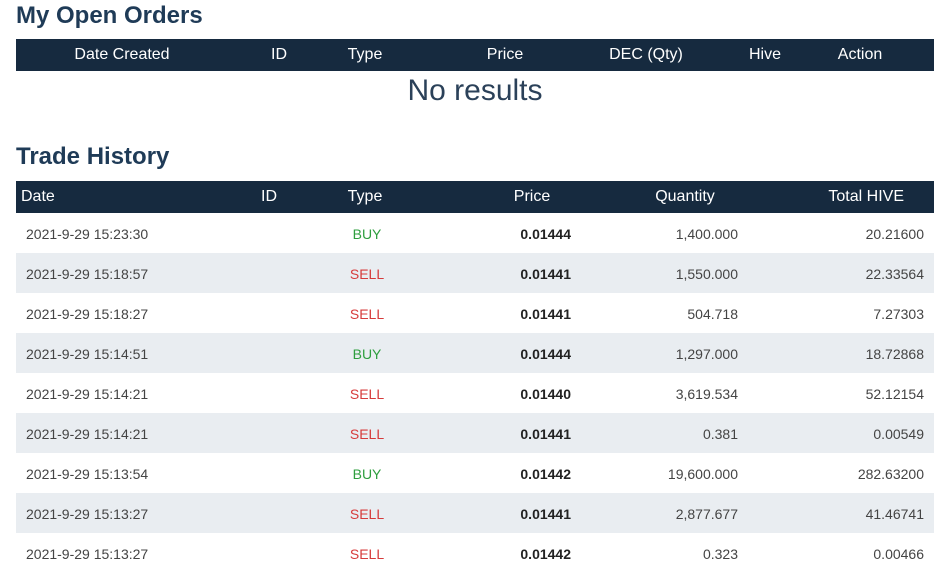 The height and width of the screenshot is (578, 943). I want to click on trade-quantity: 19,600.000, so click(702, 474).